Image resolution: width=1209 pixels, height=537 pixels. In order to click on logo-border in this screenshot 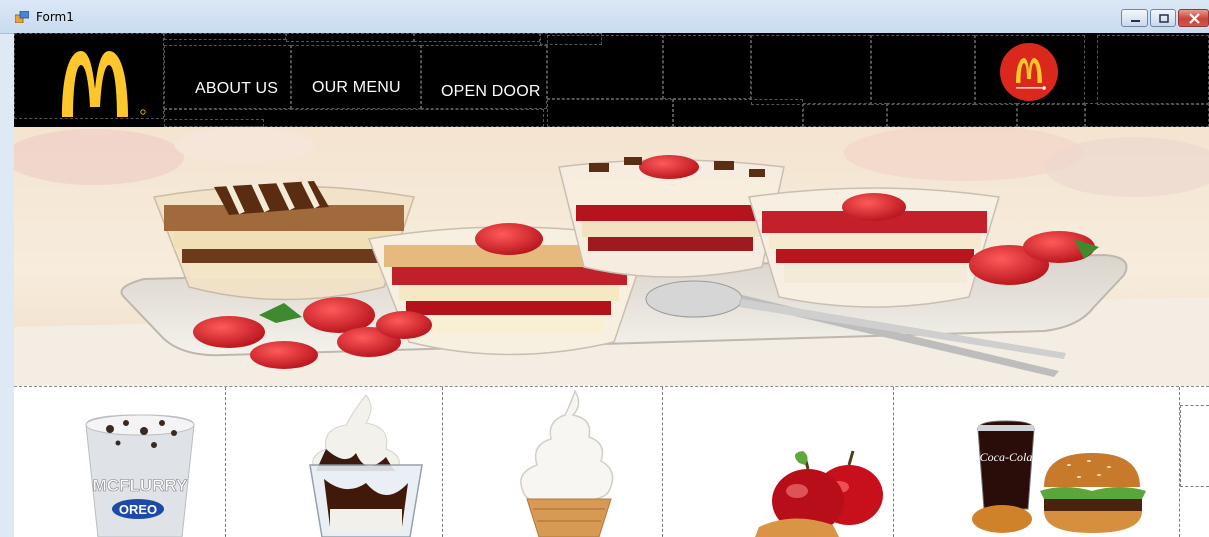, I will do `click(89, 76)`.